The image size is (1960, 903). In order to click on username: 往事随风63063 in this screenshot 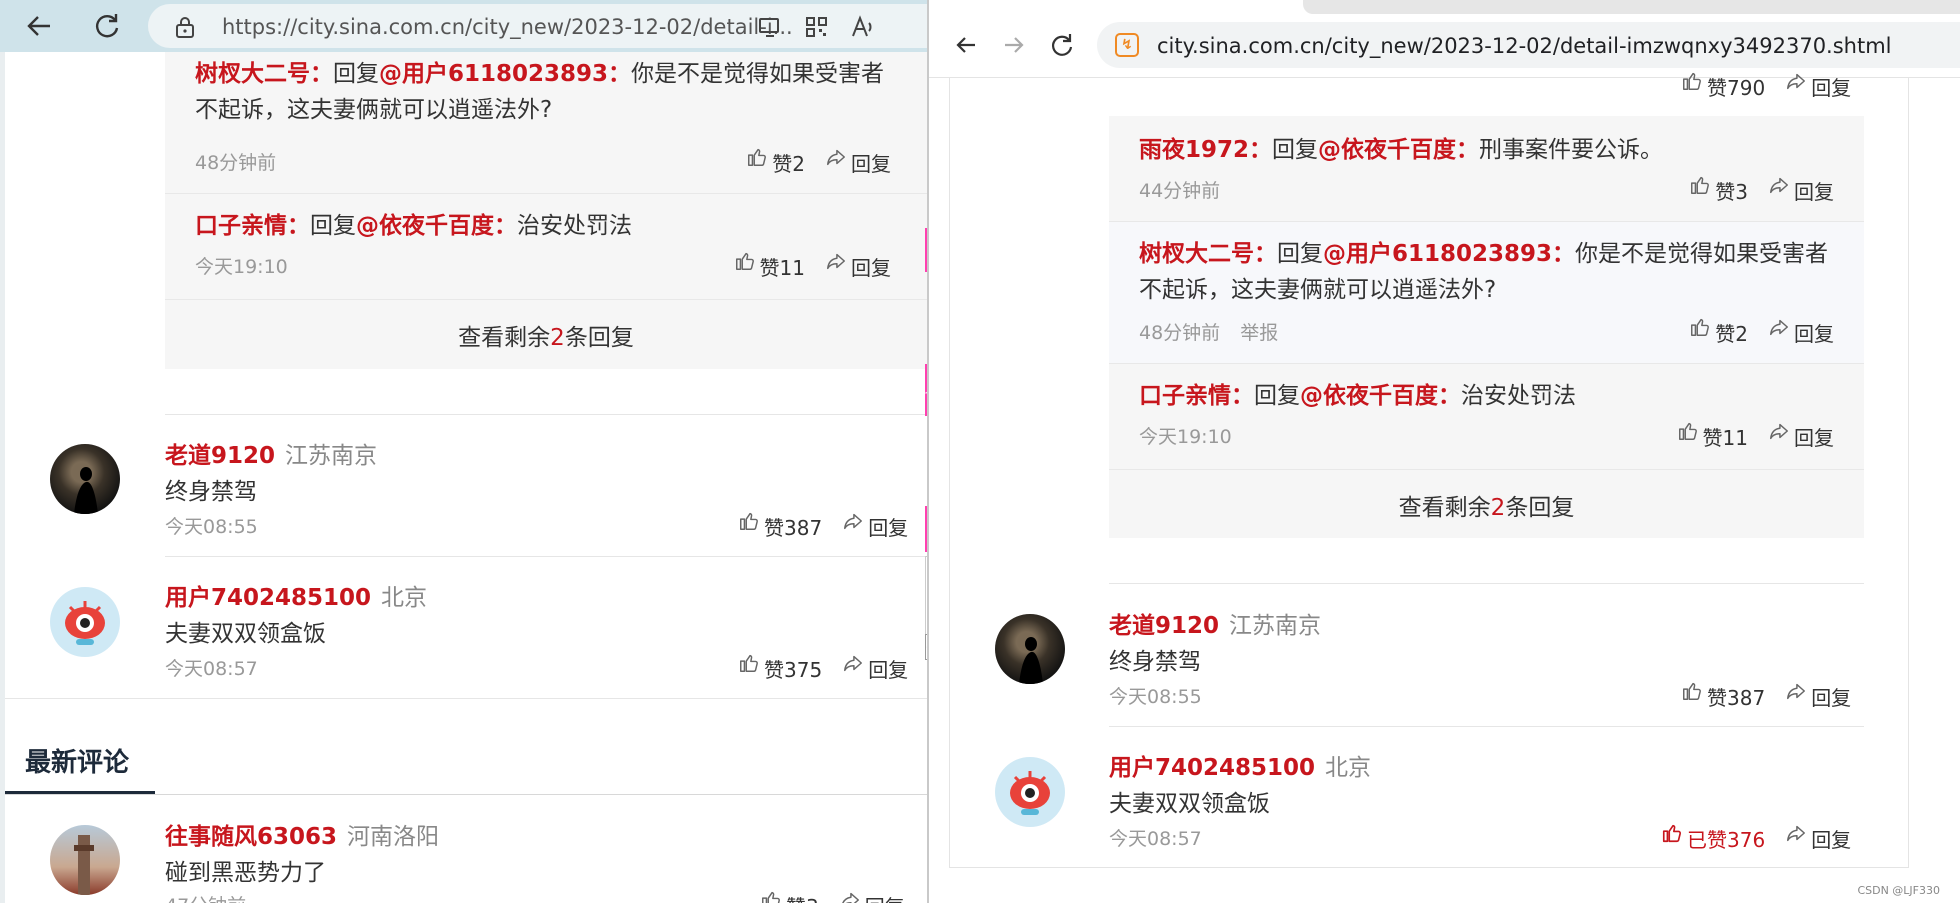, I will do `click(251, 837)`.